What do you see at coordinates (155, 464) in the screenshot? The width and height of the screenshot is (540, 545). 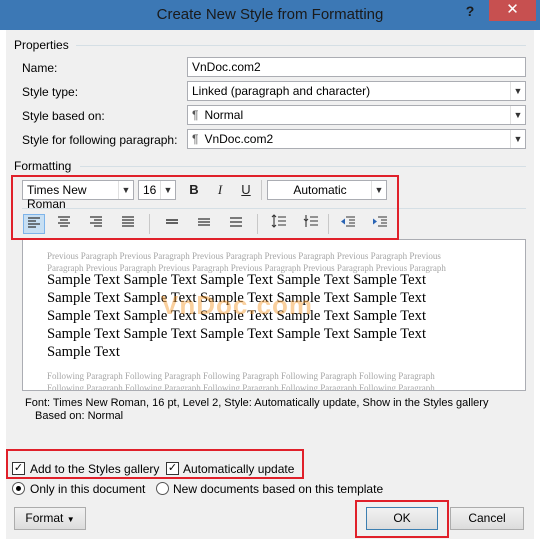 I see `highlight-box-checkboxes` at bounding box center [155, 464].